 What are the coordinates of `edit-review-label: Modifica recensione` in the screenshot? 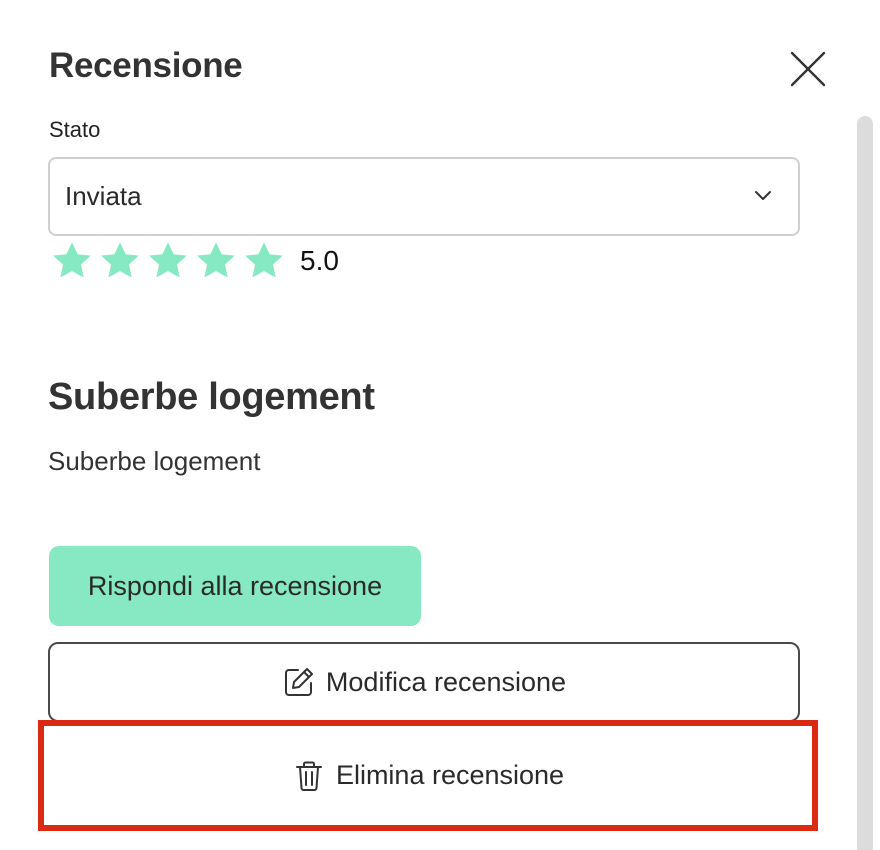 It's located at (446, 681).